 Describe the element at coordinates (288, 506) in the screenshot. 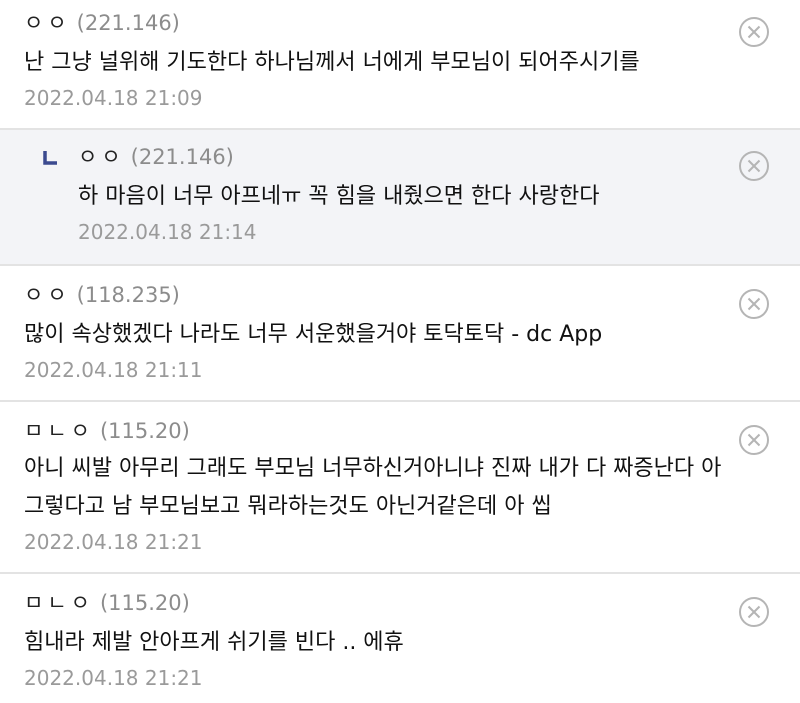

I see `comment-text-line: 그렇다고 남 부모님보고 뭐라하는것도 아닌거같은데 아 씹` at that location.